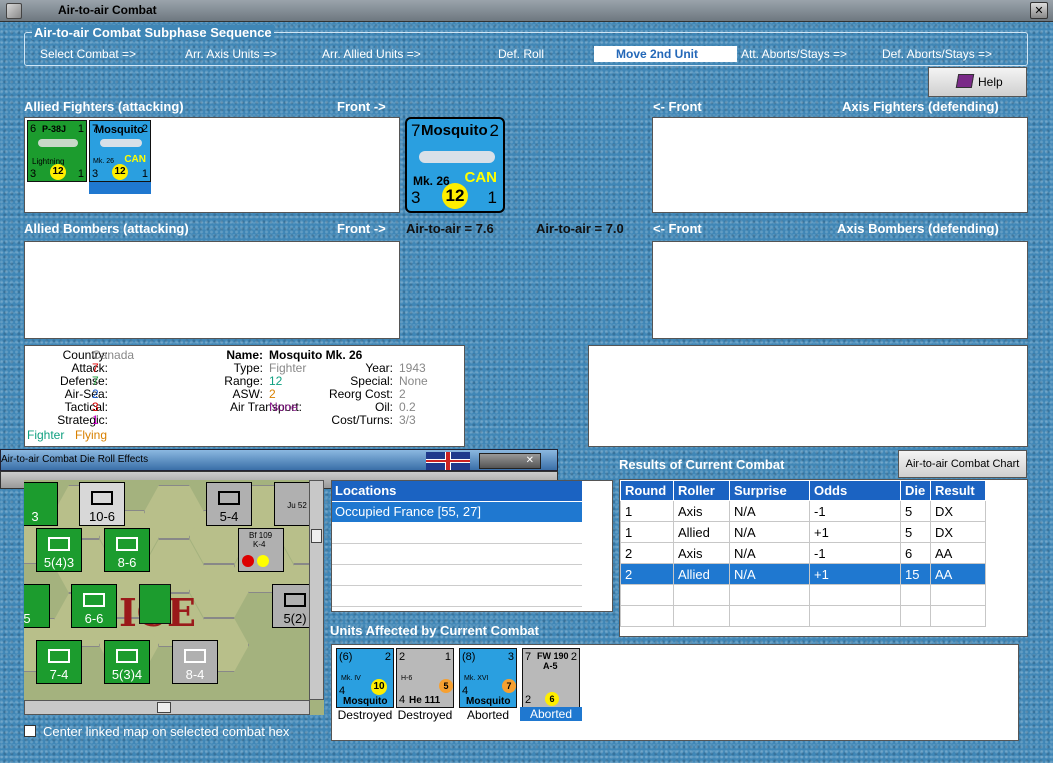 The width and height of the screenshot is (1053, 763). I want to click on asw-label: ASW:, so click(247, 394).